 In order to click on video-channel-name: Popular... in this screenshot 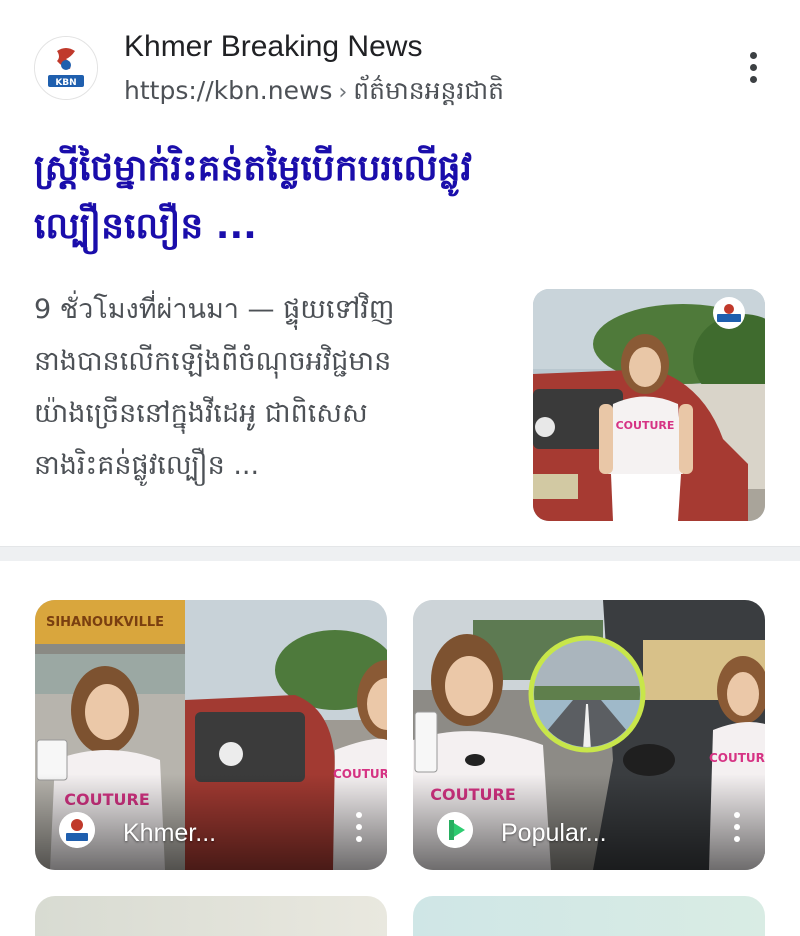, I will do `click(554, 833)`.